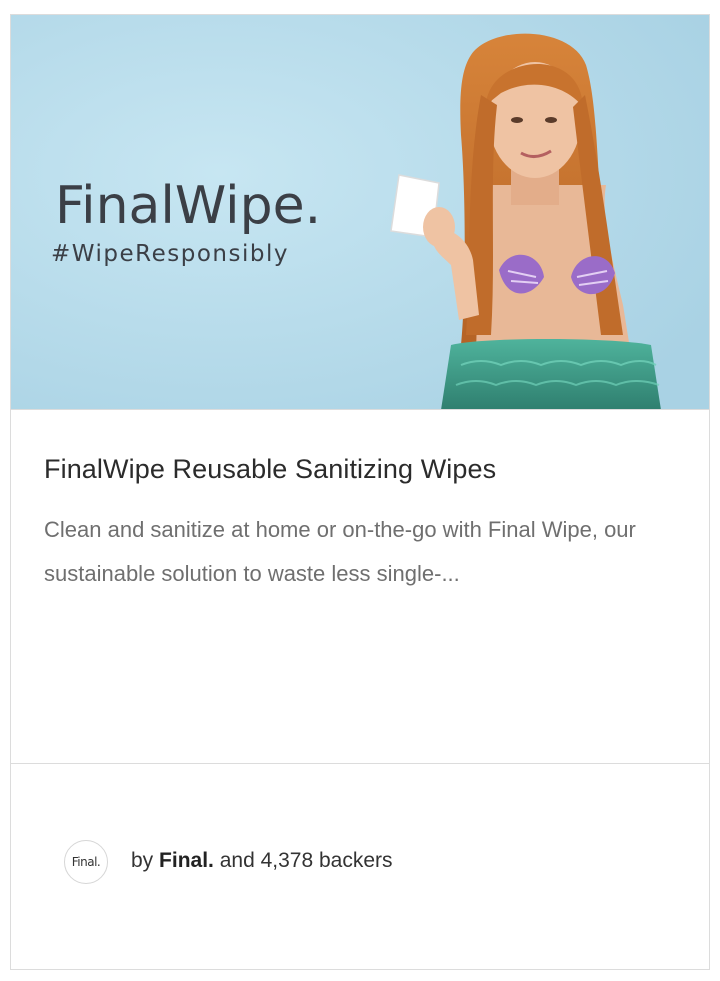  What do you see at coordinates (186, 860) in the screenshot?
I see `creator-name-link: Final.` at bounding box center [186, 860].